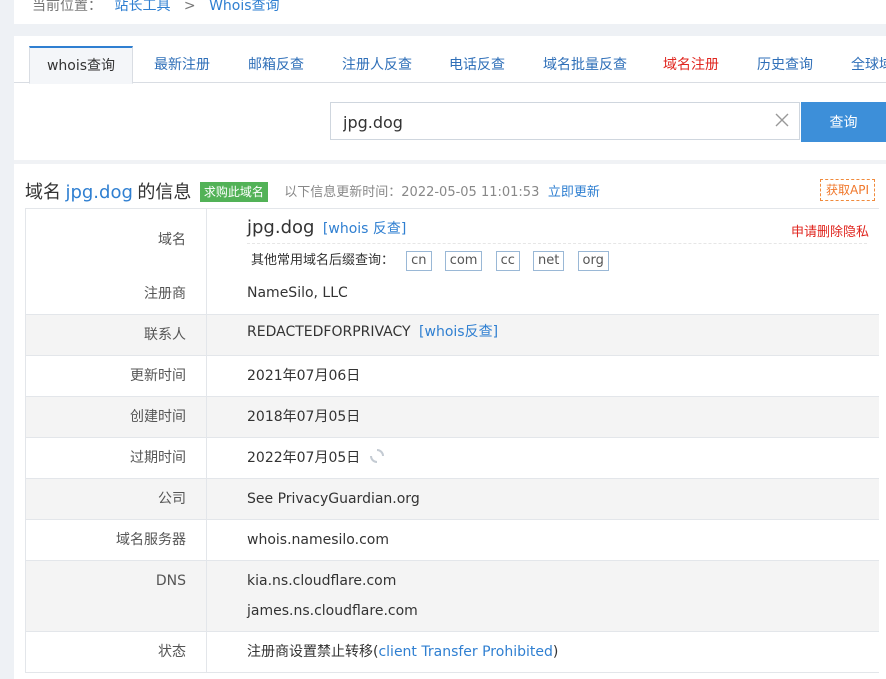 The image size is (886, 679). Describe the element at coordinates (452, 540) in the screenshot. I see `table-row-whois-server: 域名服务器 whois.namesilo.com` at that location.